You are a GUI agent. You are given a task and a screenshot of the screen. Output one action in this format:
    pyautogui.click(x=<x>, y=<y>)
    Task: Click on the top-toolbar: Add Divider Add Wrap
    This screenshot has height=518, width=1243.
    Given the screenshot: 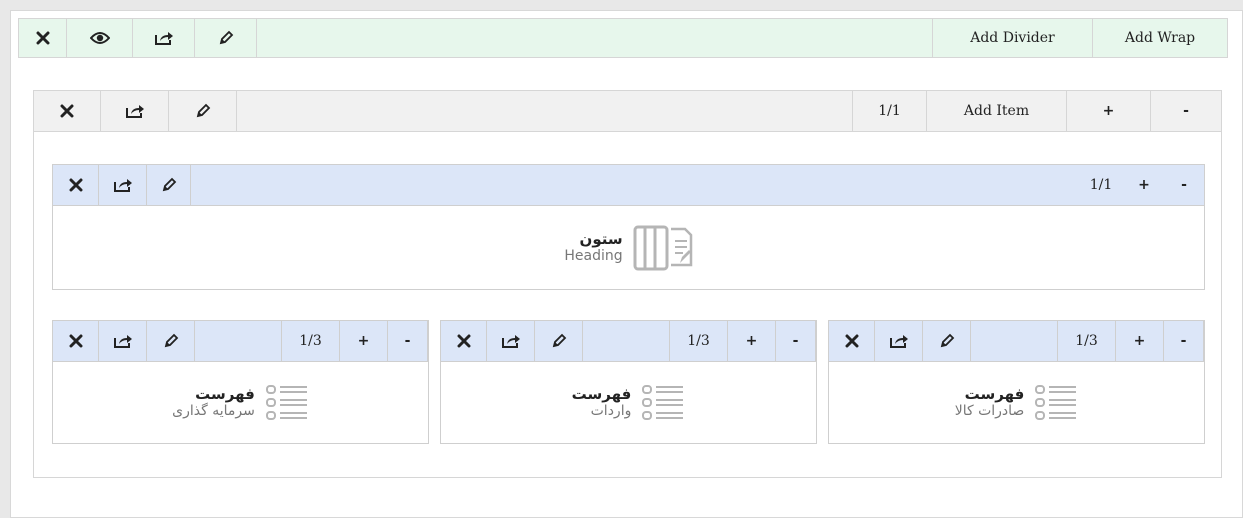 What is the action you would take?
    pyautogui.click(x=623, y=38)
    